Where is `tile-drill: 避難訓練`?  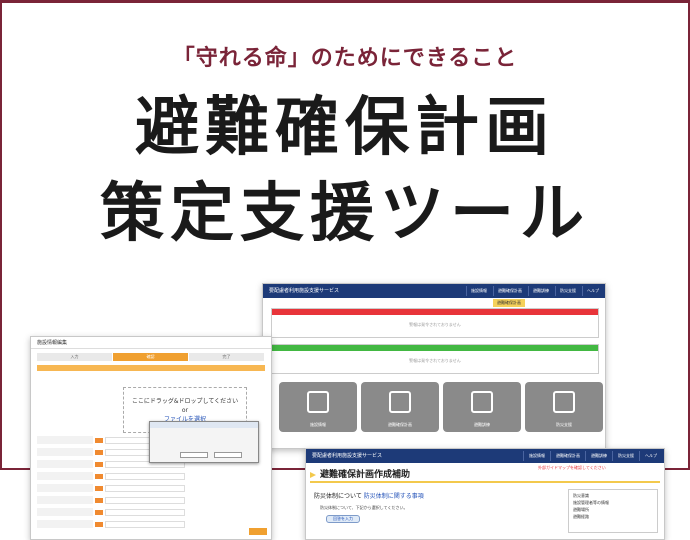
tile-drill: 避難訓練 is located at coordinates (482, 407).